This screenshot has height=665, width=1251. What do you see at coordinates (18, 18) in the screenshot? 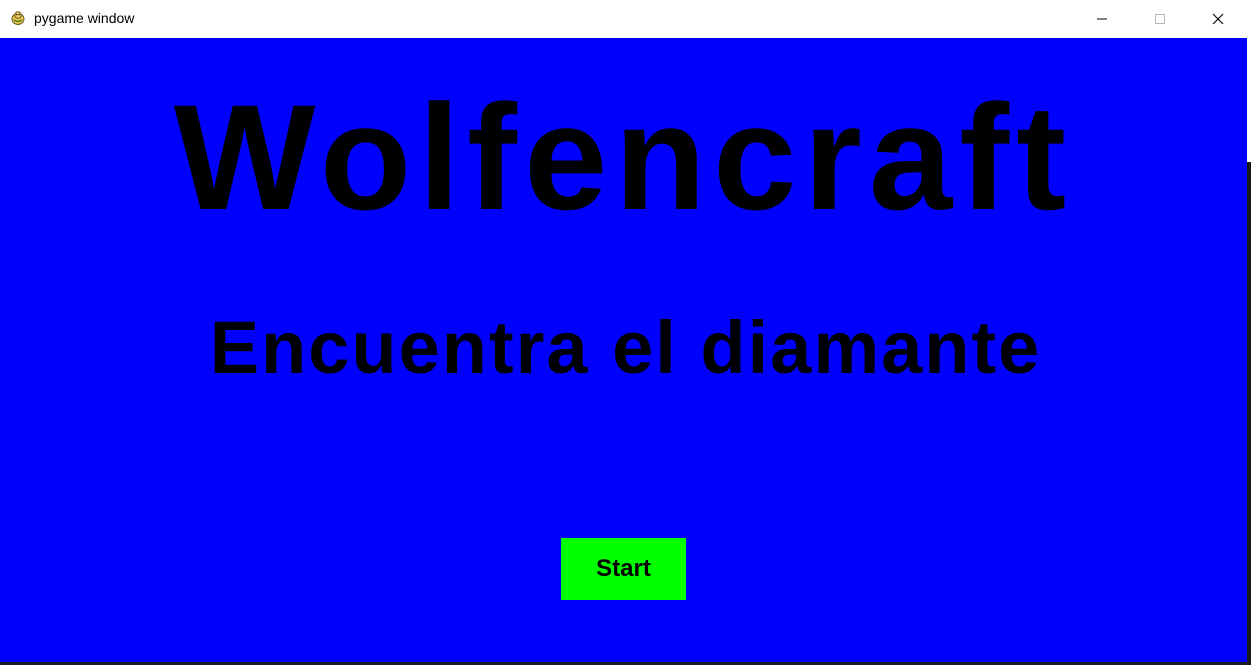
I see `pygame-icon` at bounding box center [18, 18].